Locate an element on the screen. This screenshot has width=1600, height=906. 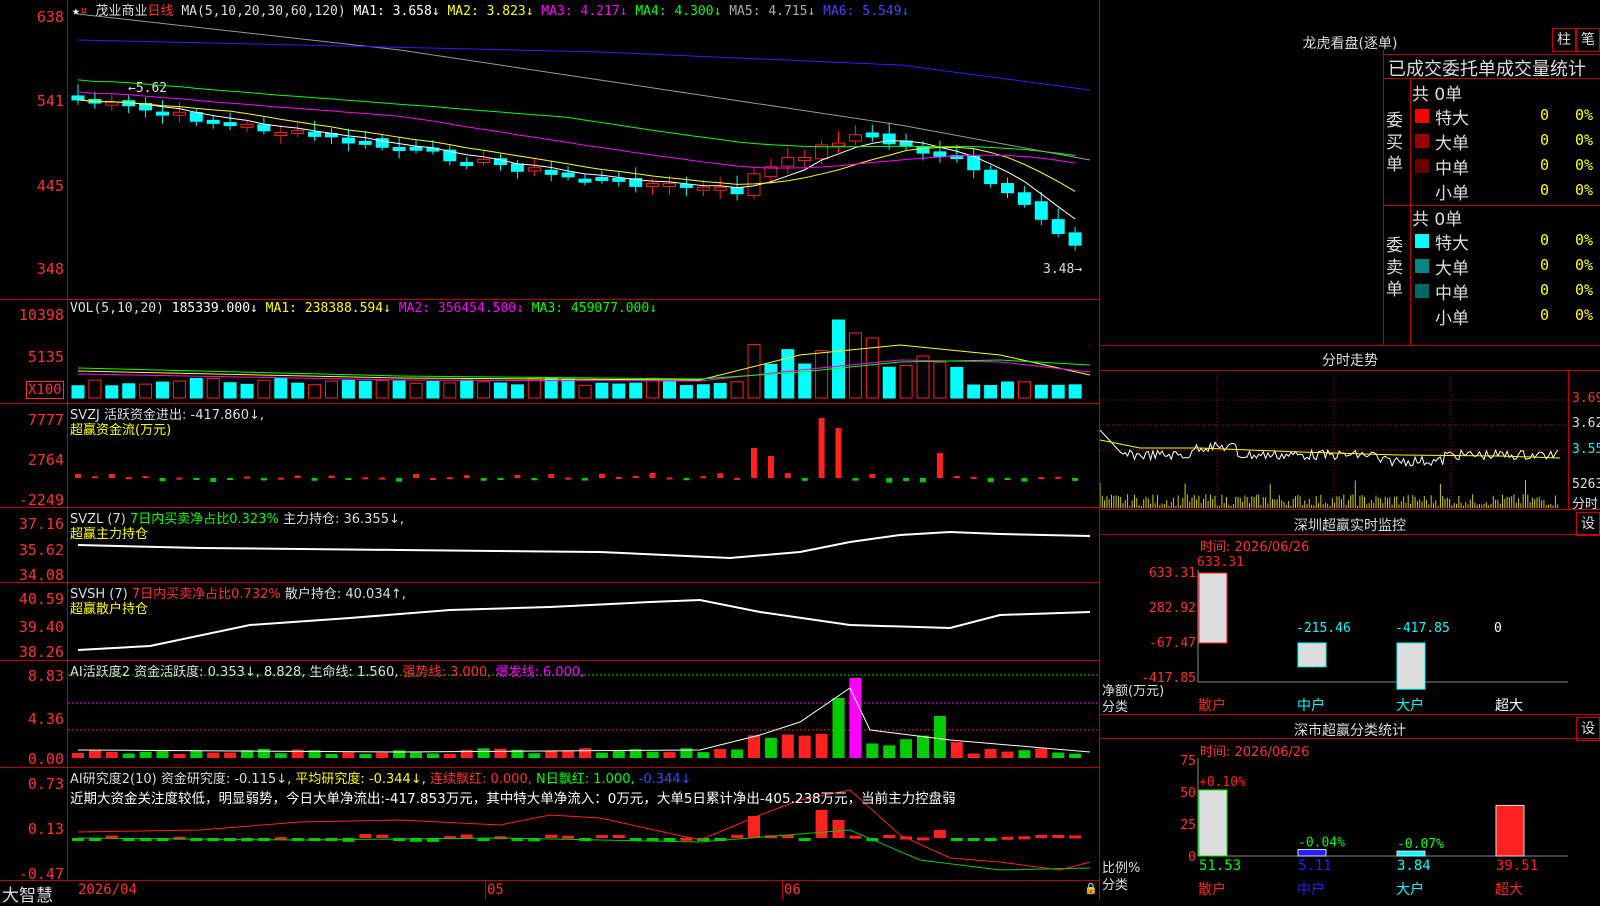
buy-total: 共 0单 is located at coordinates (1437, 95).